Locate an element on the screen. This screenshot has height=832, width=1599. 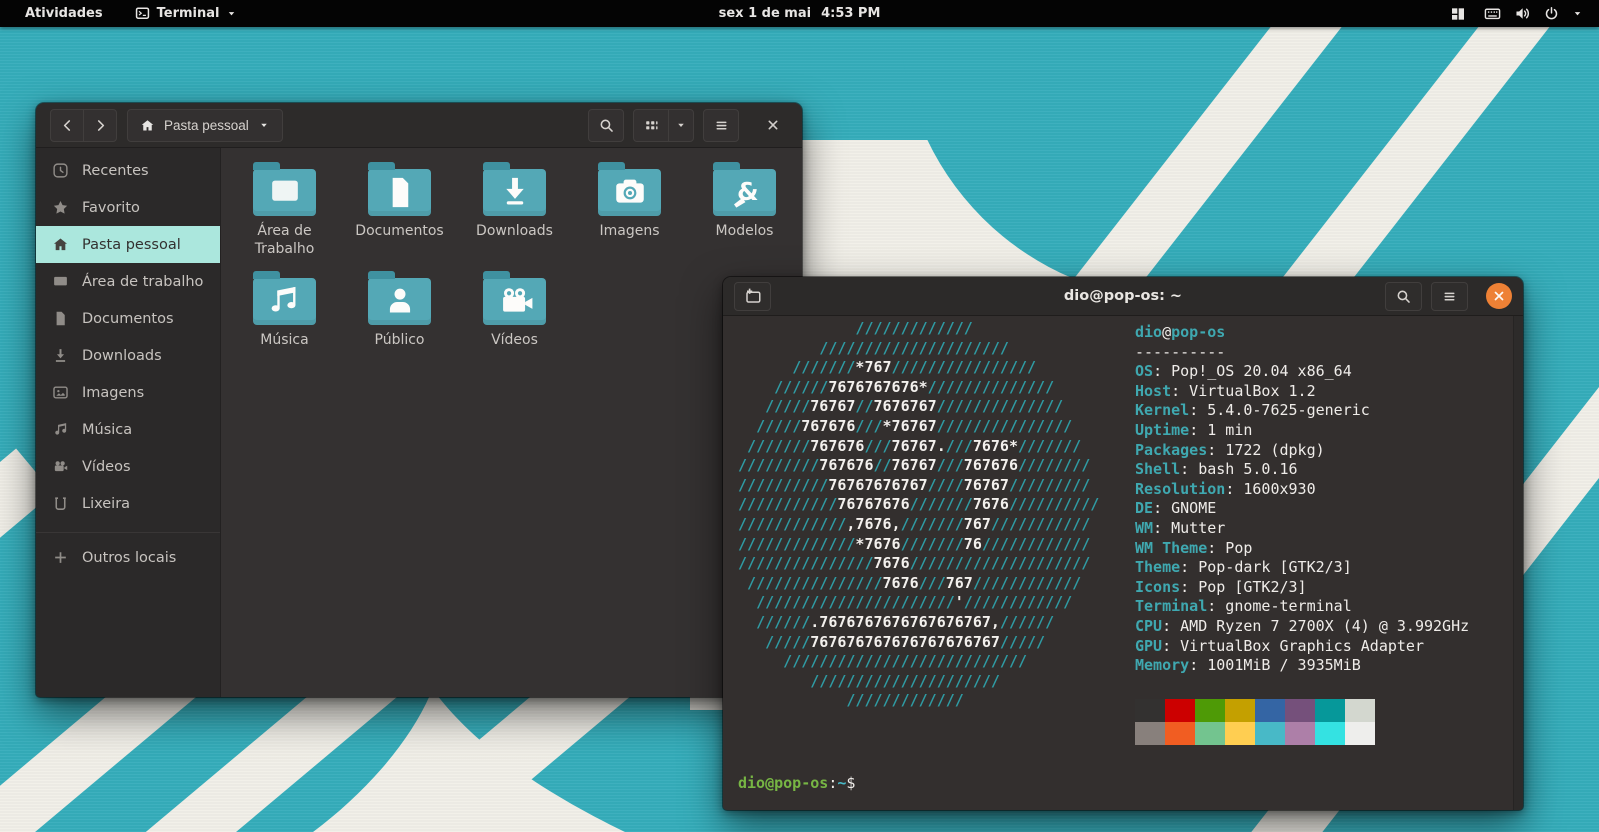
folder-modelos: & Modelos is located at coordinates (744, 204).